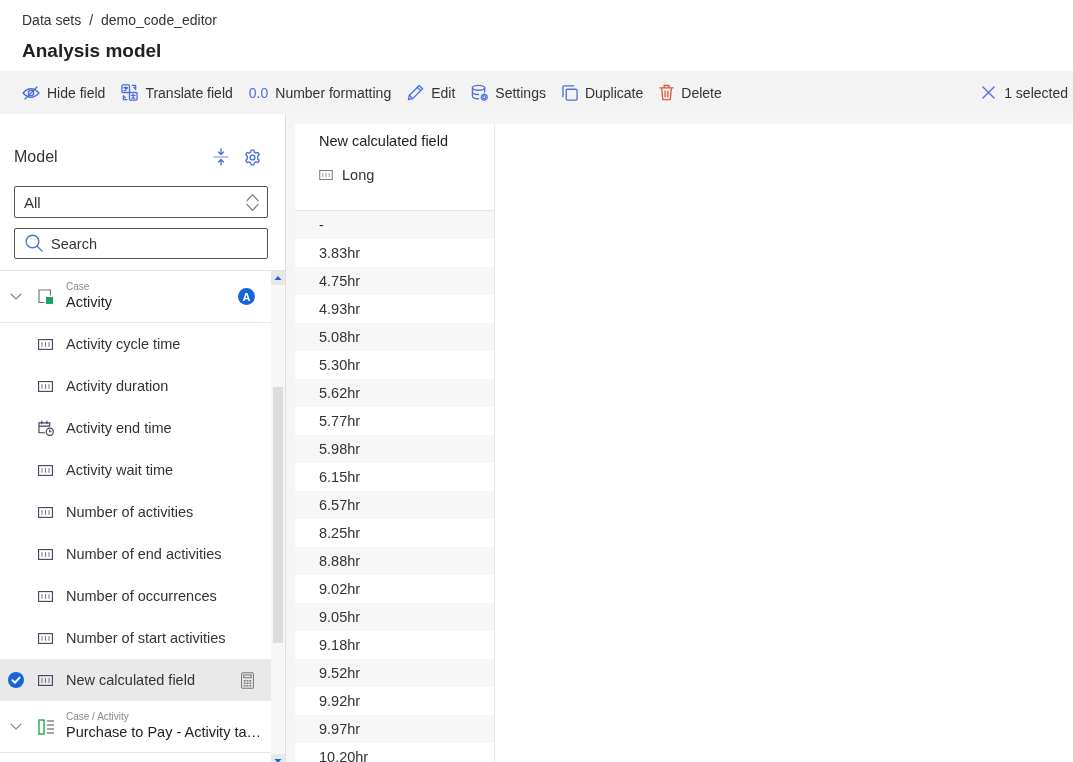 This screenshot has width=1073, height=762. I want to click on table-cell-text: 8.25hr, so click(340, 533).